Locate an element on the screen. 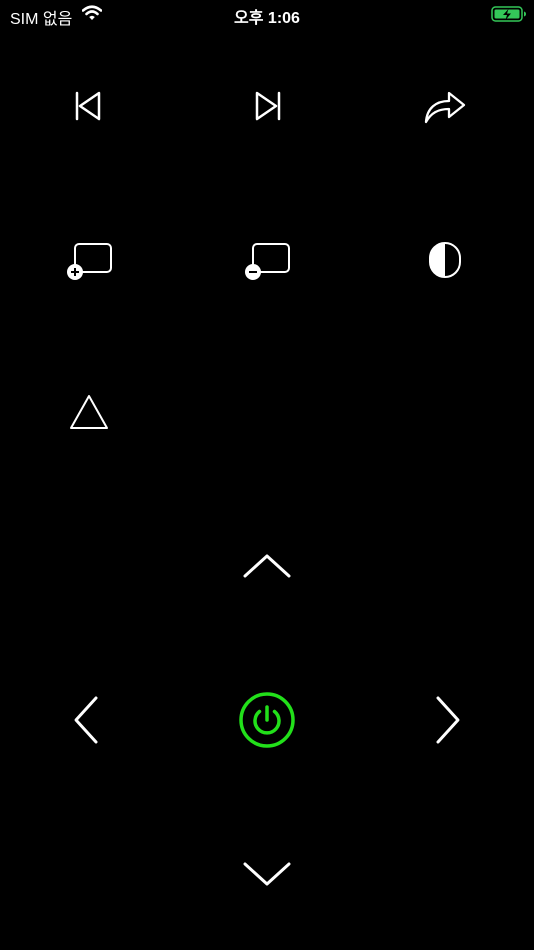 The height and width of the screenshot is (950, 534). clock: 오후 1:06 is located at coordinates (267, 18).